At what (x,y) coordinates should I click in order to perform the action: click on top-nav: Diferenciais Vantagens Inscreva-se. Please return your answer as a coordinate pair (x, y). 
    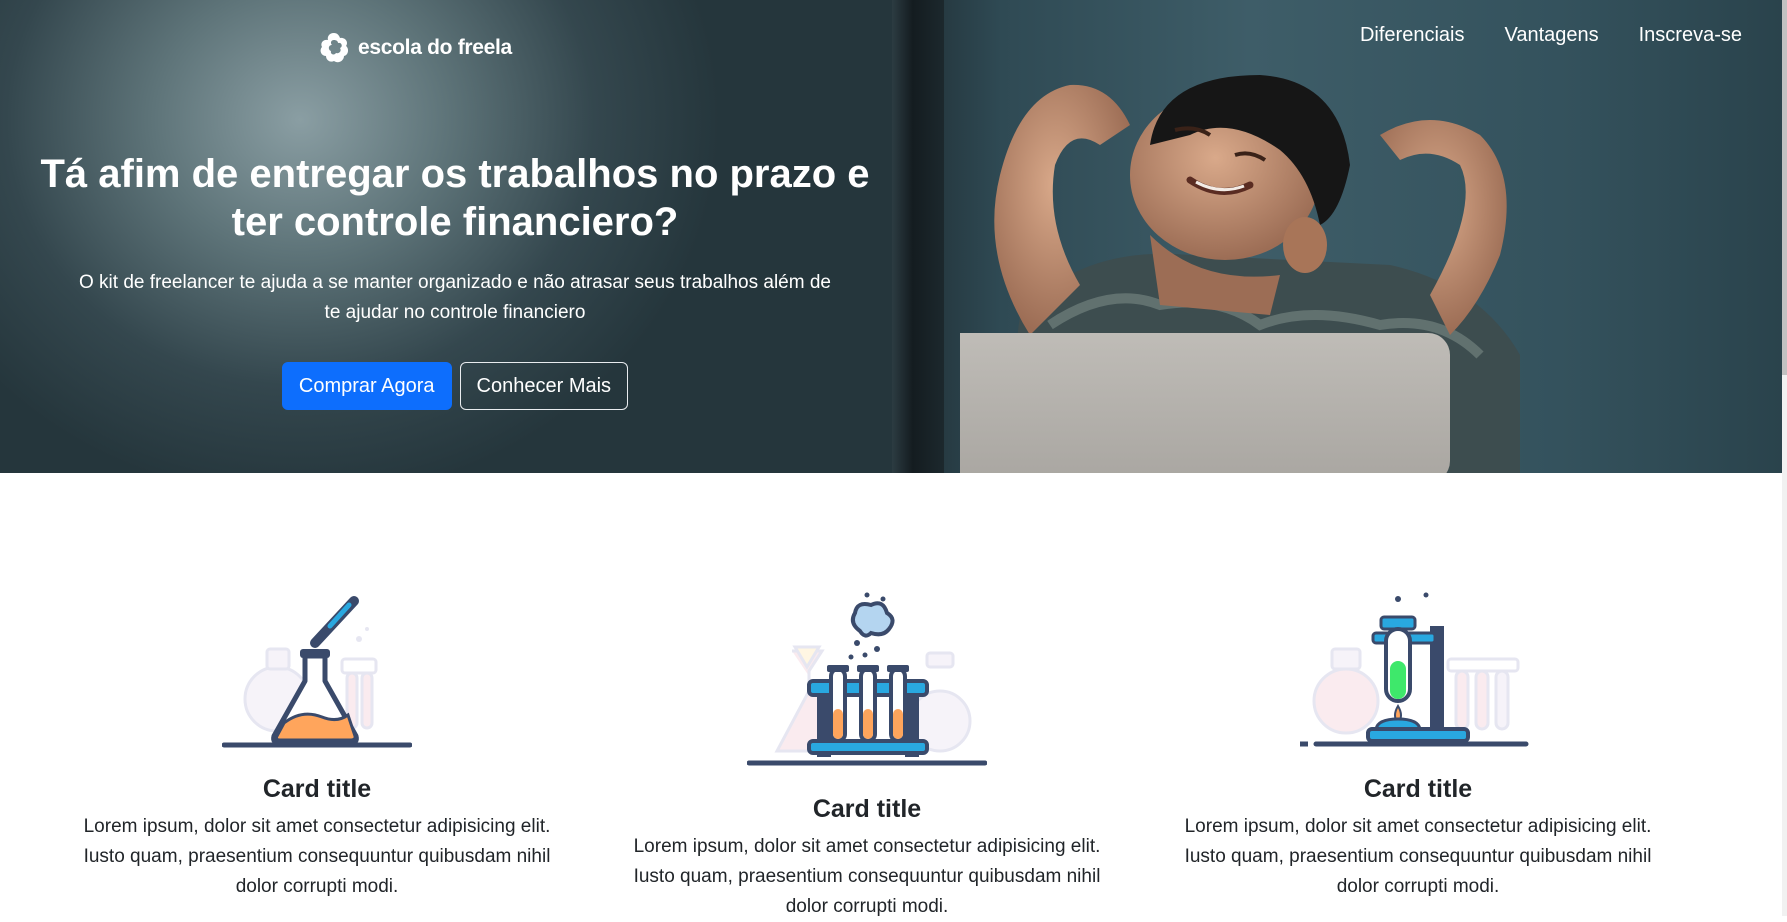
    Looking at the image, I should click on (1551, 35).